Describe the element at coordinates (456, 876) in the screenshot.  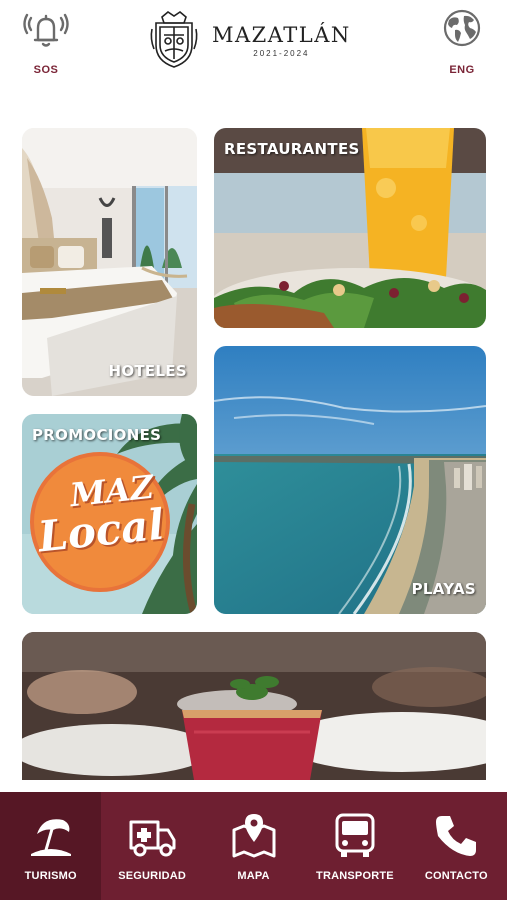
I see `nav-label-contacto: CONTACTO` at that location.